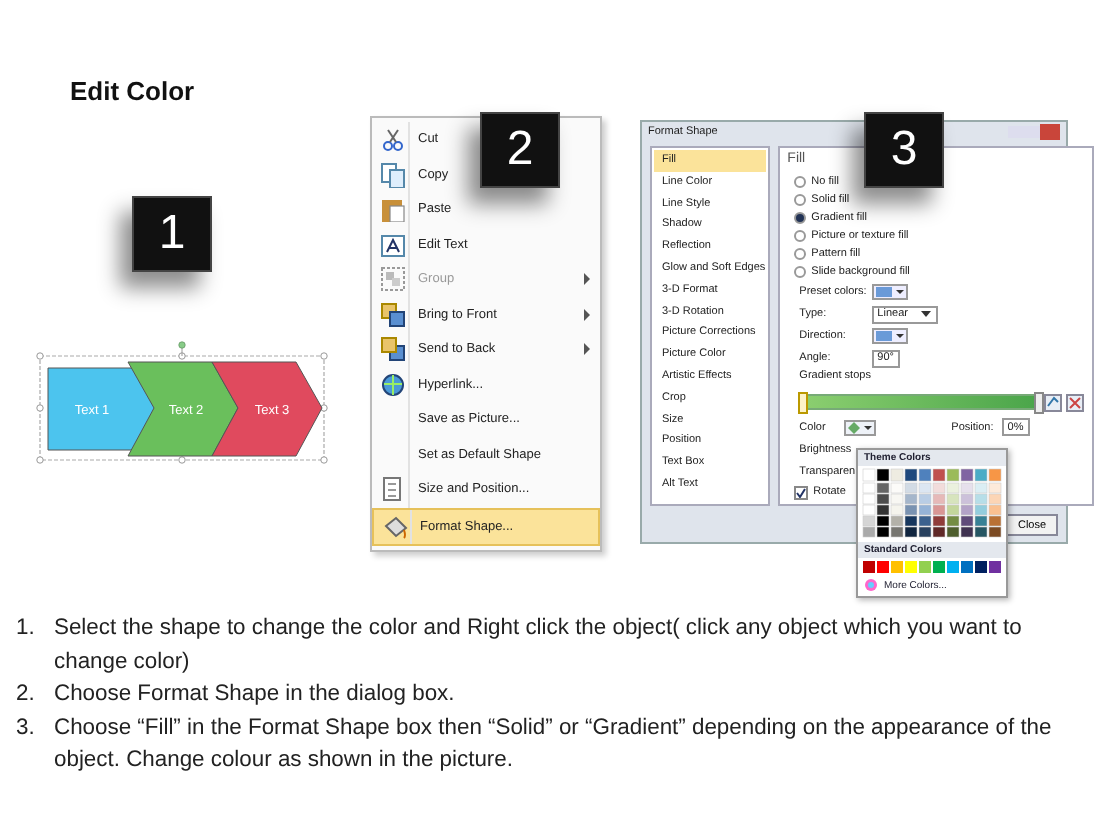 This screenshot has height=840, width=1120. What do you see at coordinates (1052, 402) in the screenshot?
I see `add-stop-icon` at bounding box center [1052, 402].